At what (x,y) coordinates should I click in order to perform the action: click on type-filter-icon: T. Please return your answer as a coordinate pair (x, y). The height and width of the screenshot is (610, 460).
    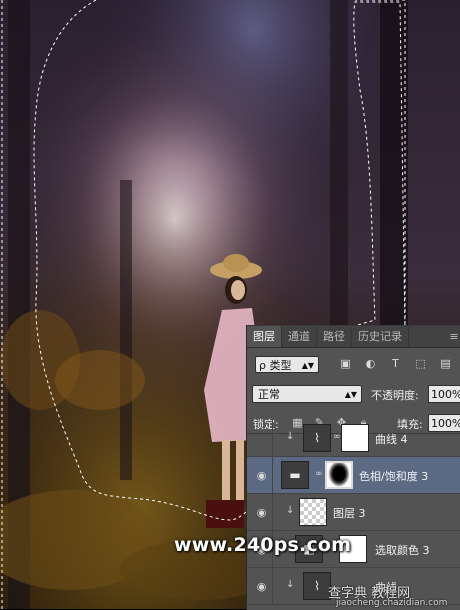
    Looking at the image, I should click on (395, 364).